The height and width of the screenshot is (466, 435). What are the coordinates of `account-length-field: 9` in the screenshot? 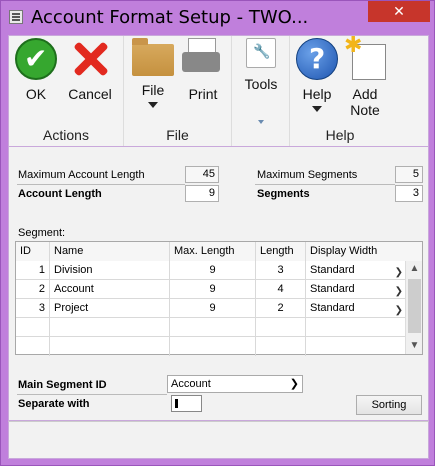 It's located at (202, 193).